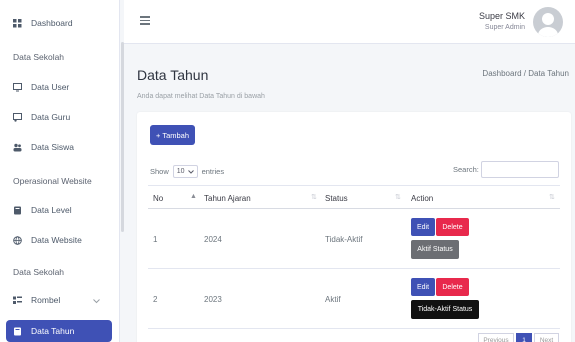 The width and height of the screenshot is (575, 342). I want to click on cell-no: 2, so click(155, 299).